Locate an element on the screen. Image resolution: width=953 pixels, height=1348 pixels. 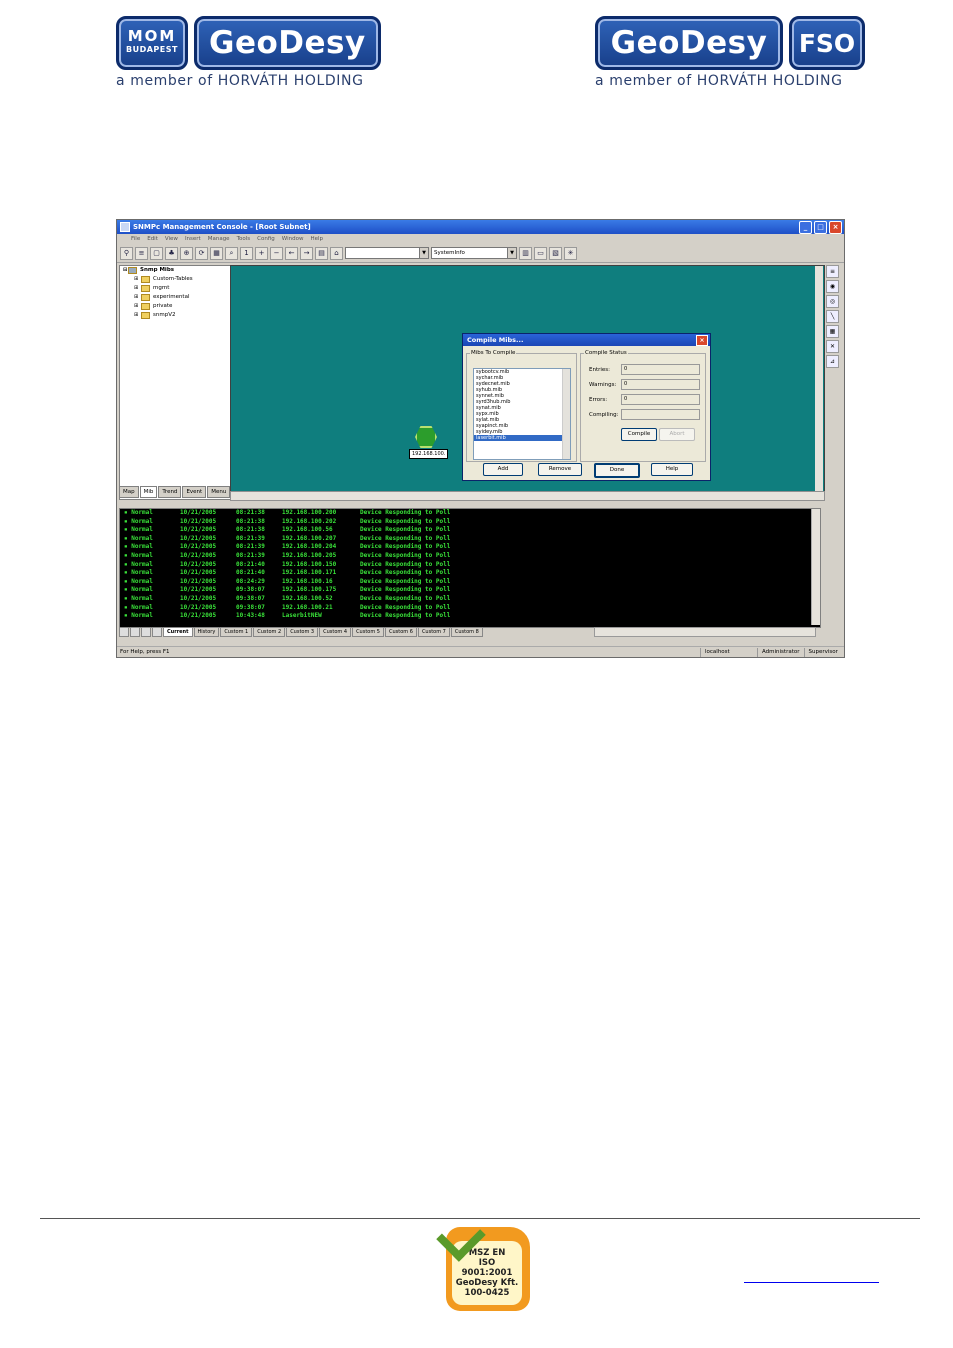
tab-custom-2: Custom 2 is located at coordinates (269, 632).